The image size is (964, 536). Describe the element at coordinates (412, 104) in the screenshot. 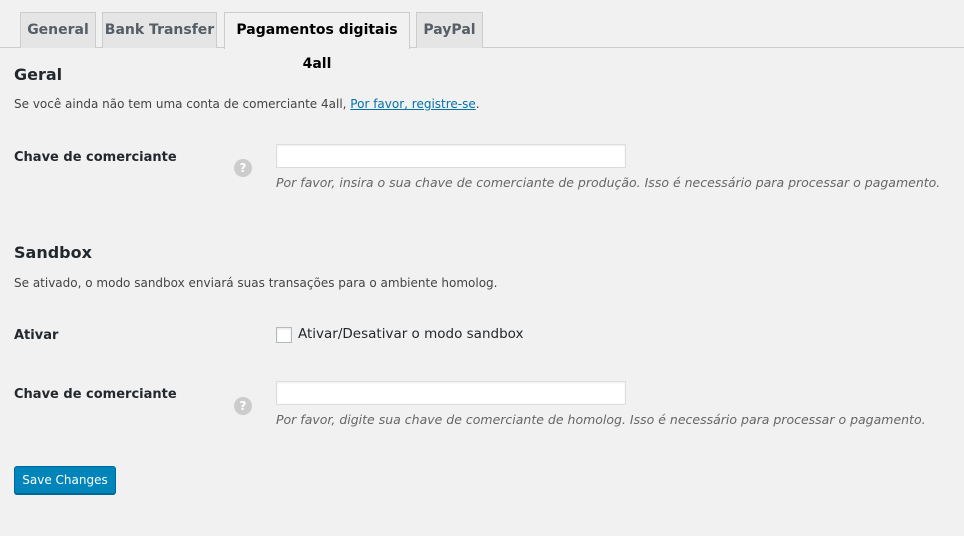

I see `register-link: Por favor, registre-se` at that location.